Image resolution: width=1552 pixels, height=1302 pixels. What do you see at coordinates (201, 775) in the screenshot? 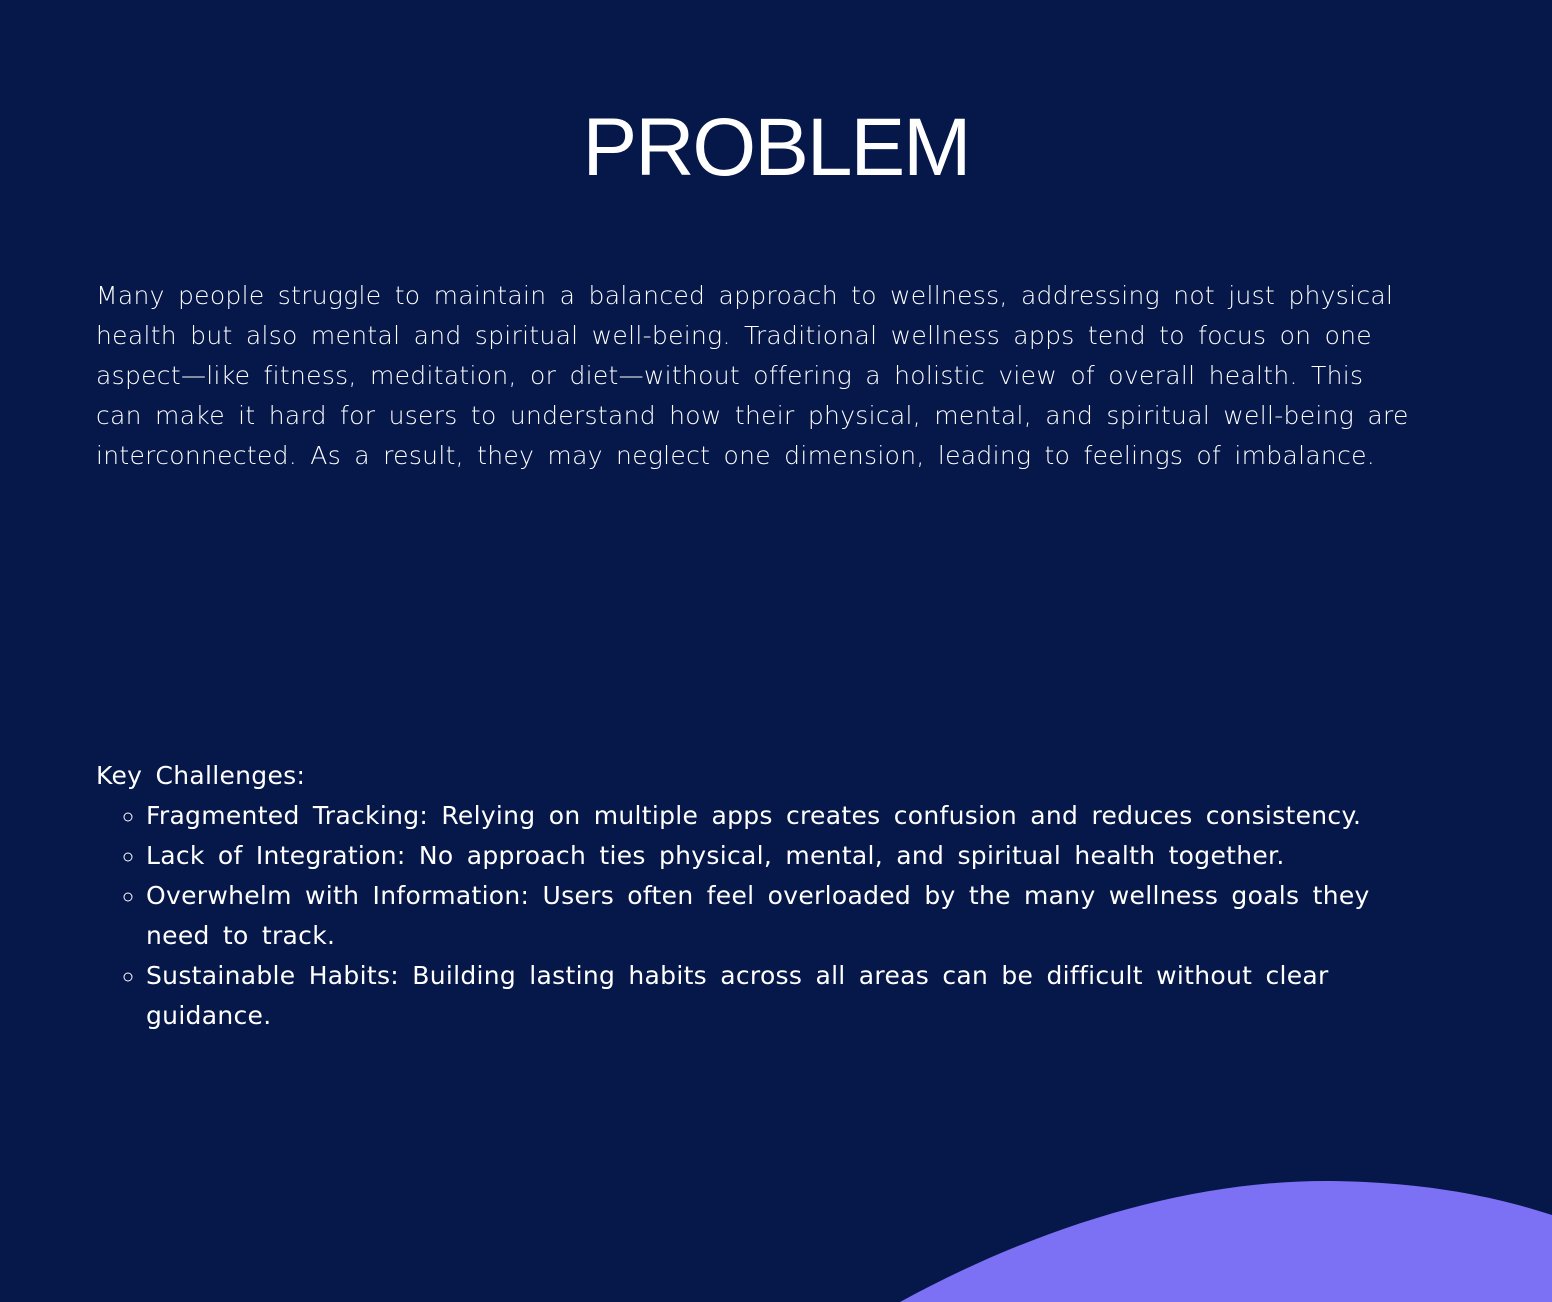
I see `key-challenges-heading: Key Challenges:` at bounding box center [201, 775].